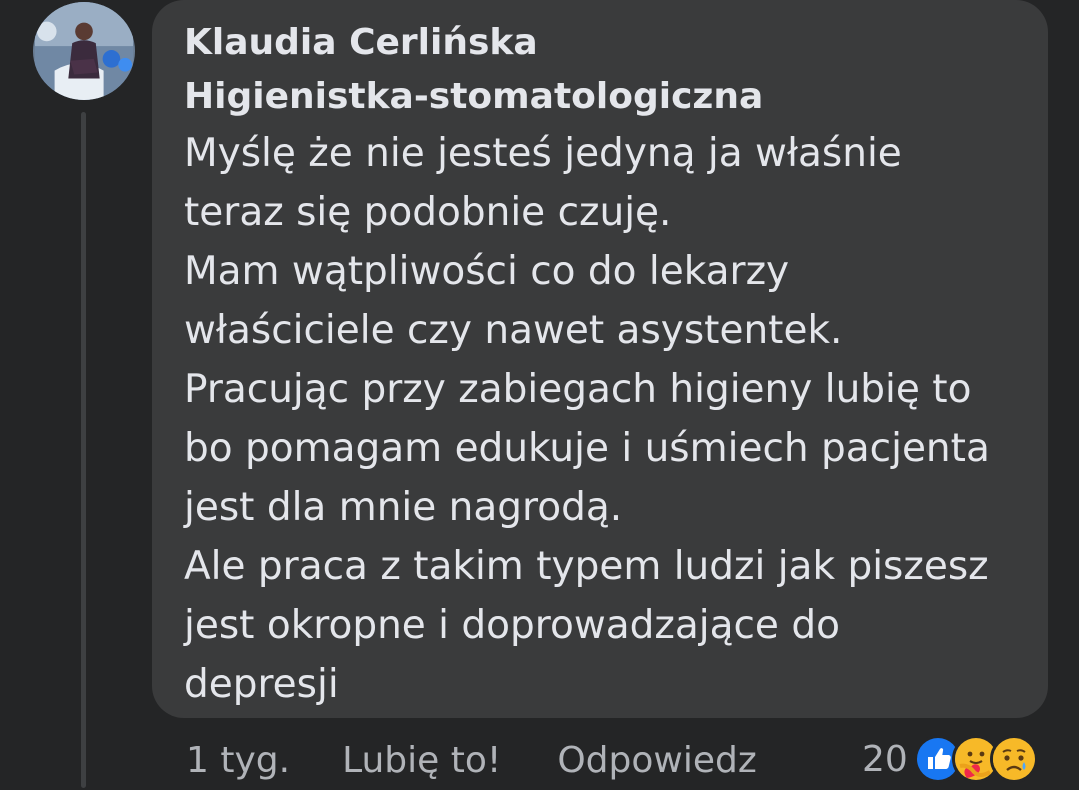  I want to click on comment-line: bo pomagam edukuje i uśmiech pacjenta, so click(587, 448).